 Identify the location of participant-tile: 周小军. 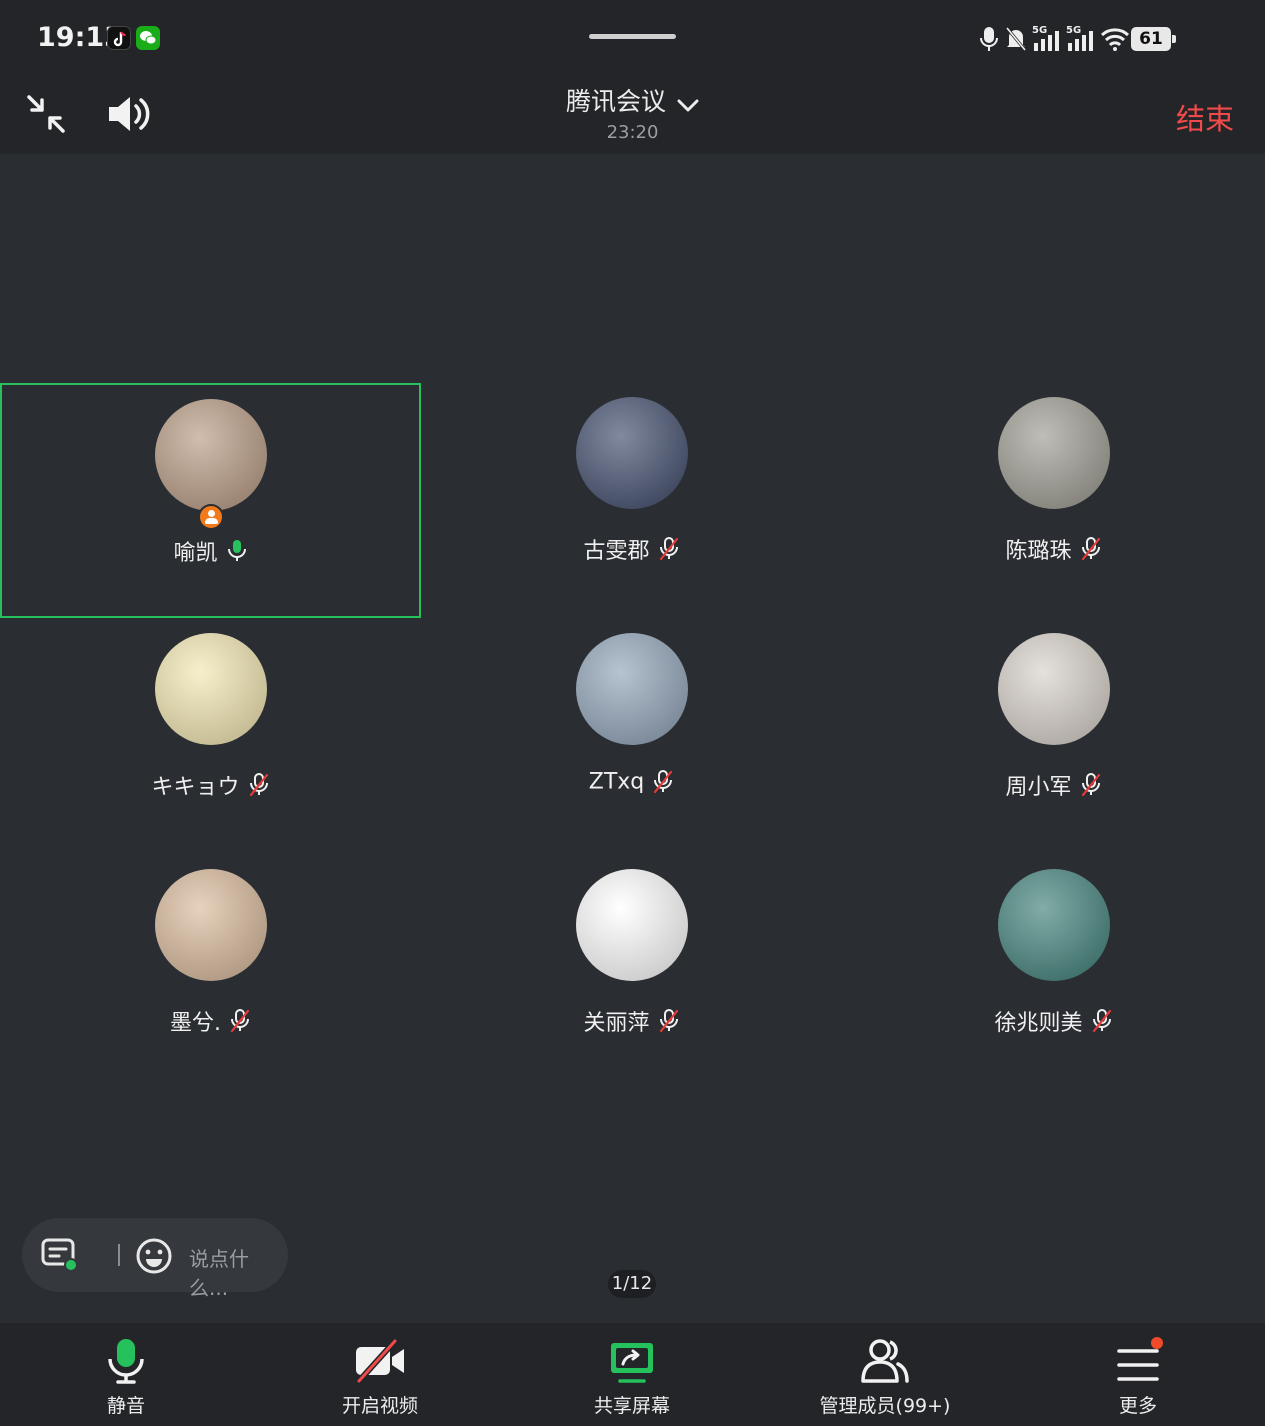
(1053, 736).